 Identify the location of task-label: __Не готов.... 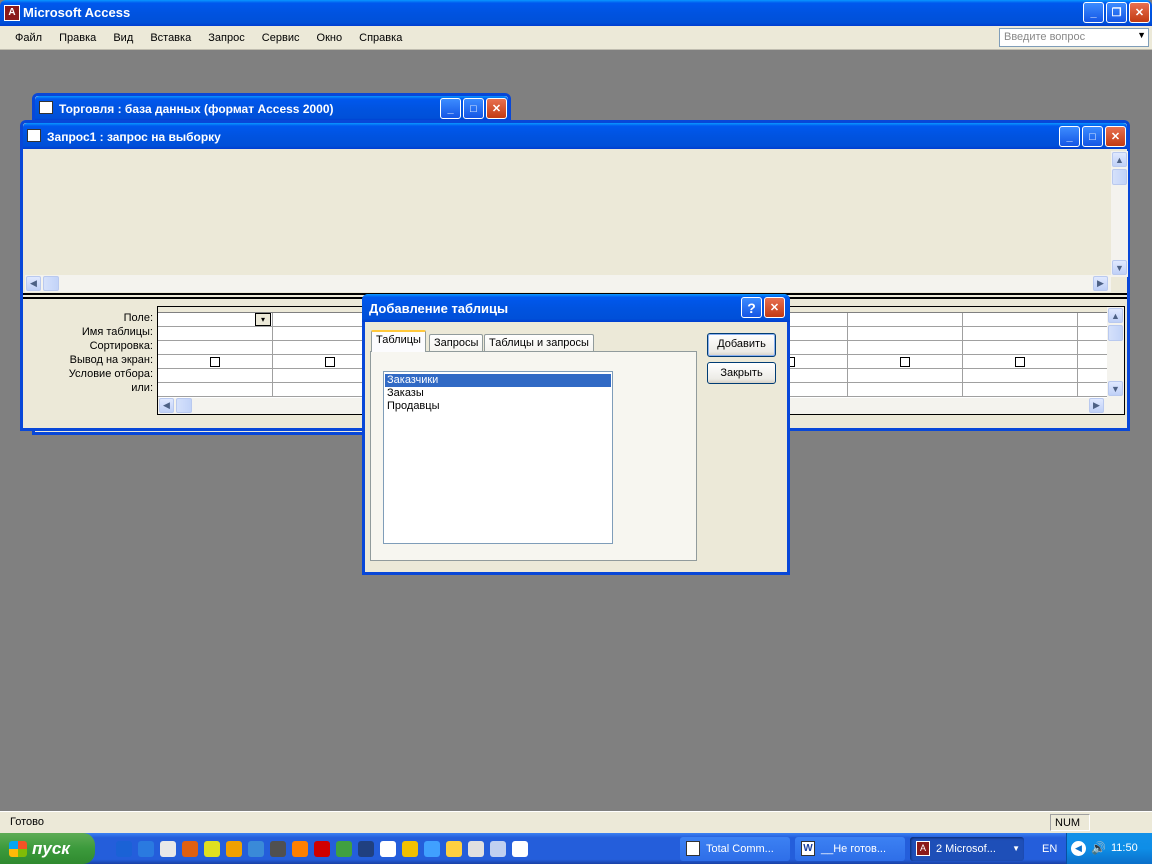
(854, 849).